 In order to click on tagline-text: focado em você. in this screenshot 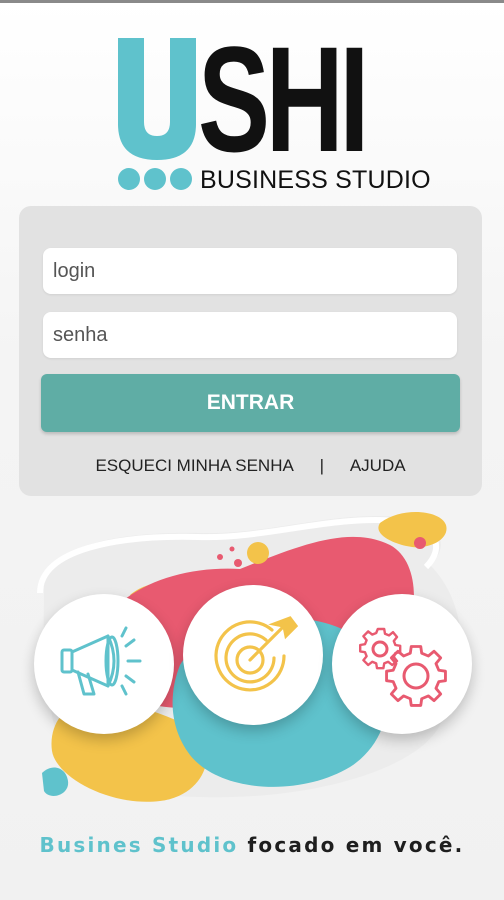, I will do `click(356, 845)`.